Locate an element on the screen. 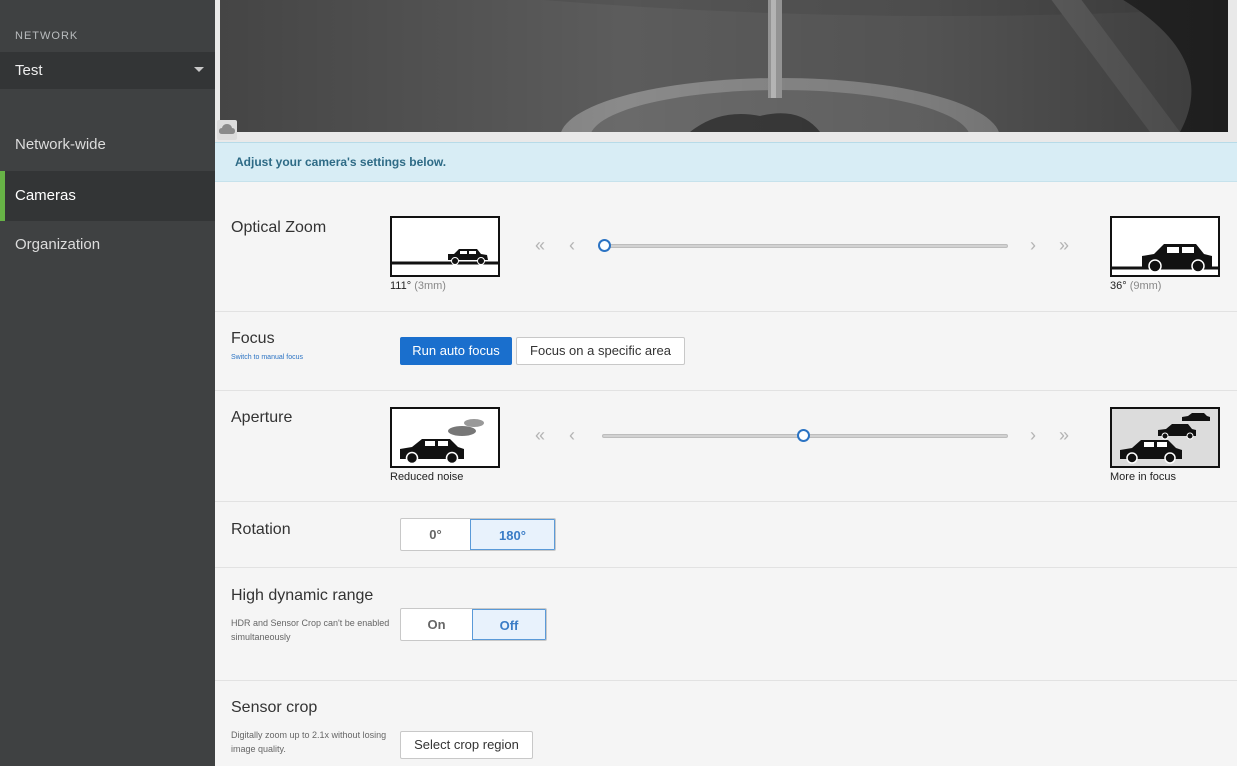 The width and height of the screenshot is (1237, 766). info-banner-text: Adjust your camera's settings below. is located at coordinates (341, 162).